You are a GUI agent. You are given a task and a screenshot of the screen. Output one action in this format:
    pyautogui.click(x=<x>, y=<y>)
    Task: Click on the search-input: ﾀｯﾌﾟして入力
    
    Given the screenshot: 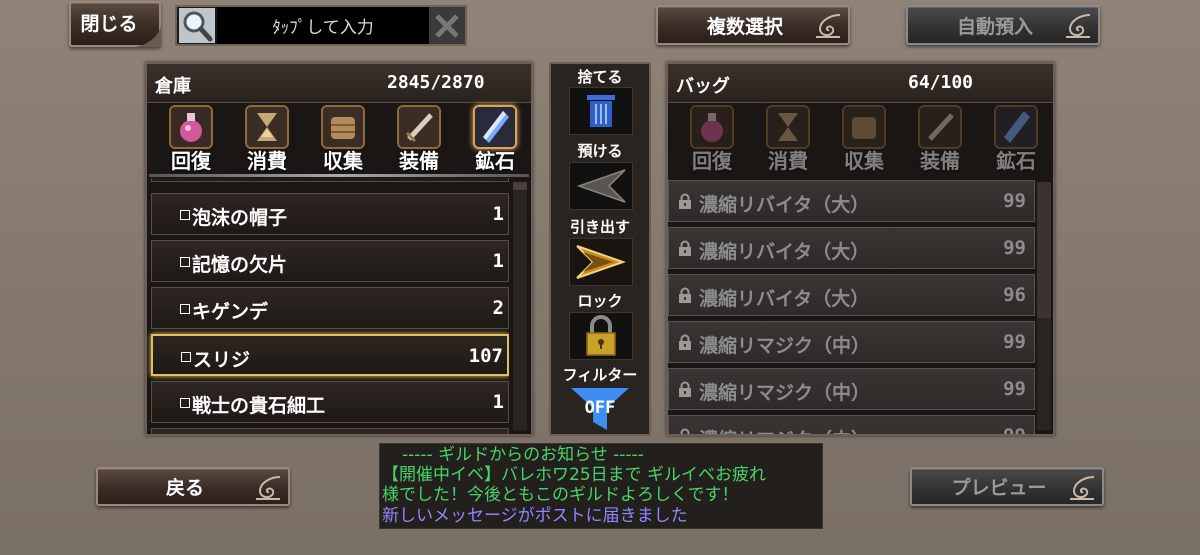 What is the action you would take?
    pyautogui.click(x=323, y=25)
    